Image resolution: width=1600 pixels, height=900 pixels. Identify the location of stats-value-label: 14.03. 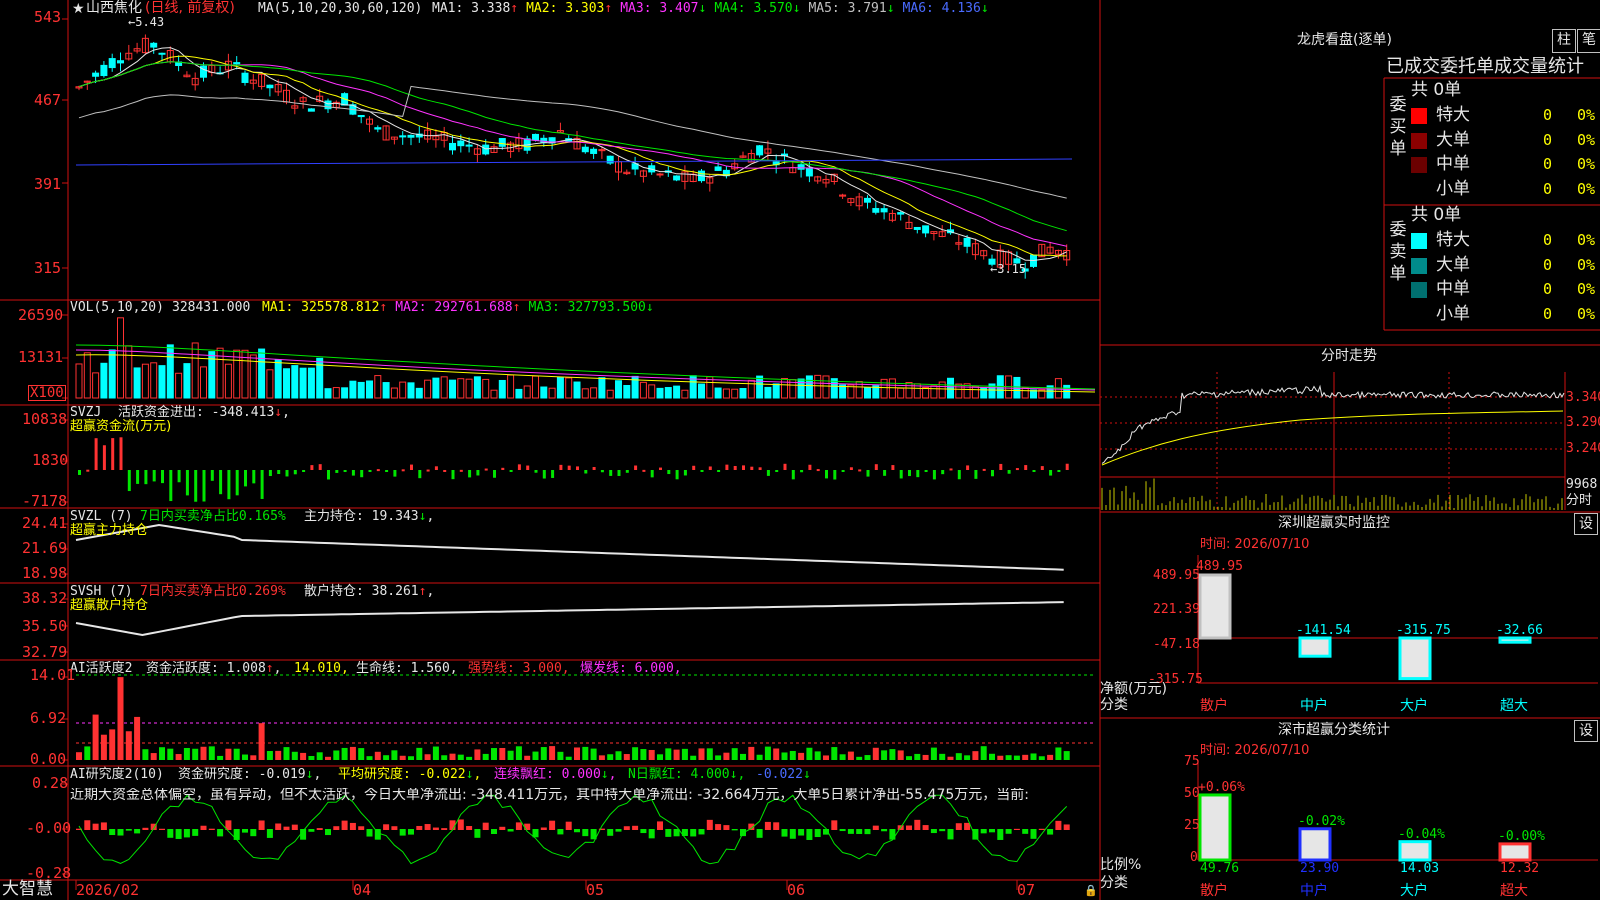
(1420, 868).